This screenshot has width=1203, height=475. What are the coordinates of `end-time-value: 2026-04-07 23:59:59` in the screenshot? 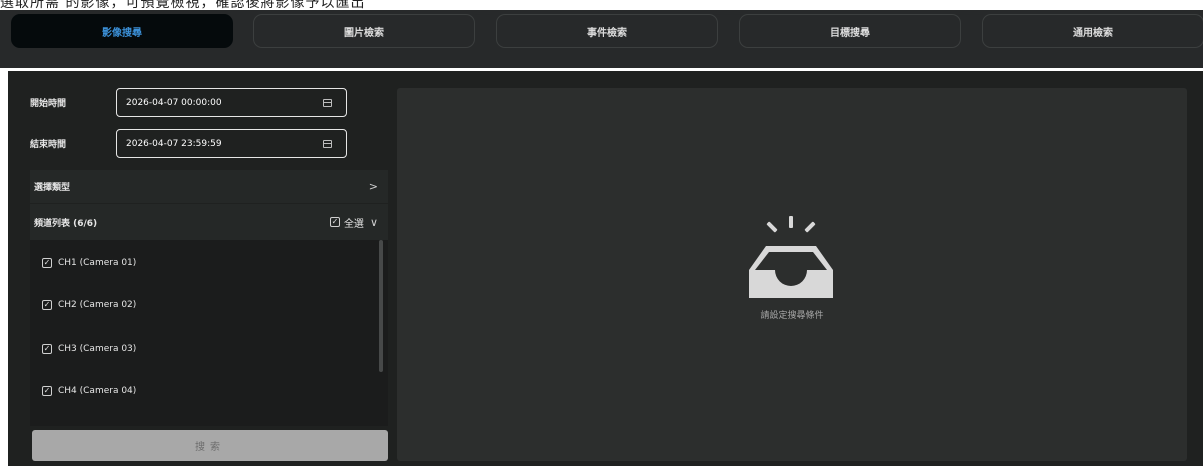 It's located at (174, 143).